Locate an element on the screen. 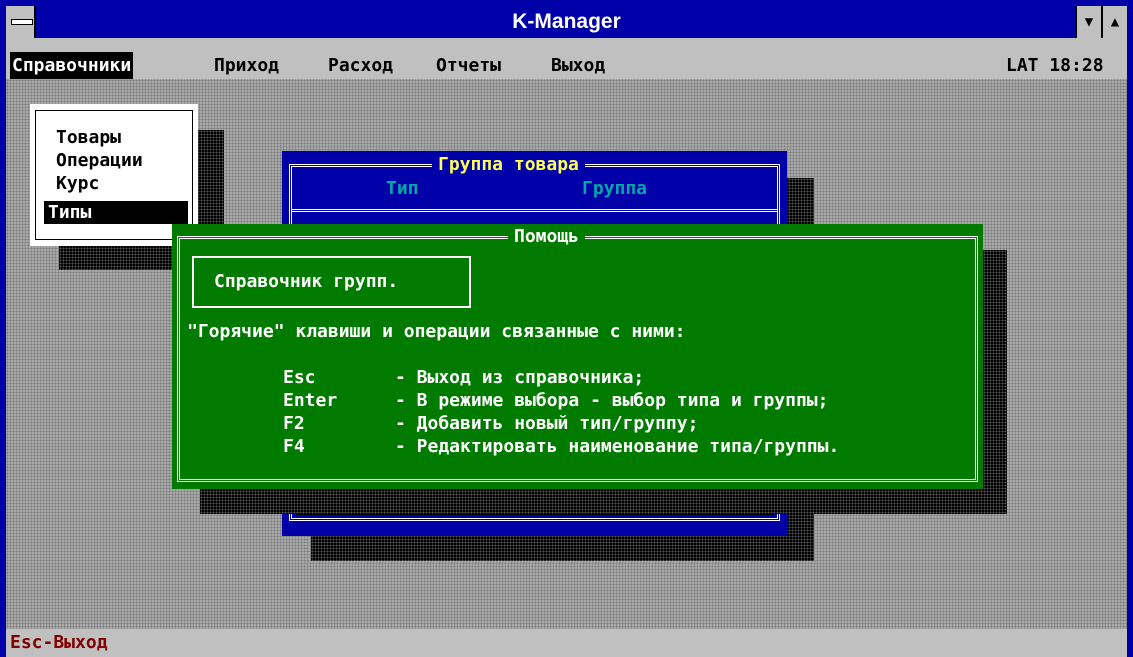 The height and width of the screenshot is (657, 1133). submenu-item-tovary: Товары is located at coordinates (88, 137).